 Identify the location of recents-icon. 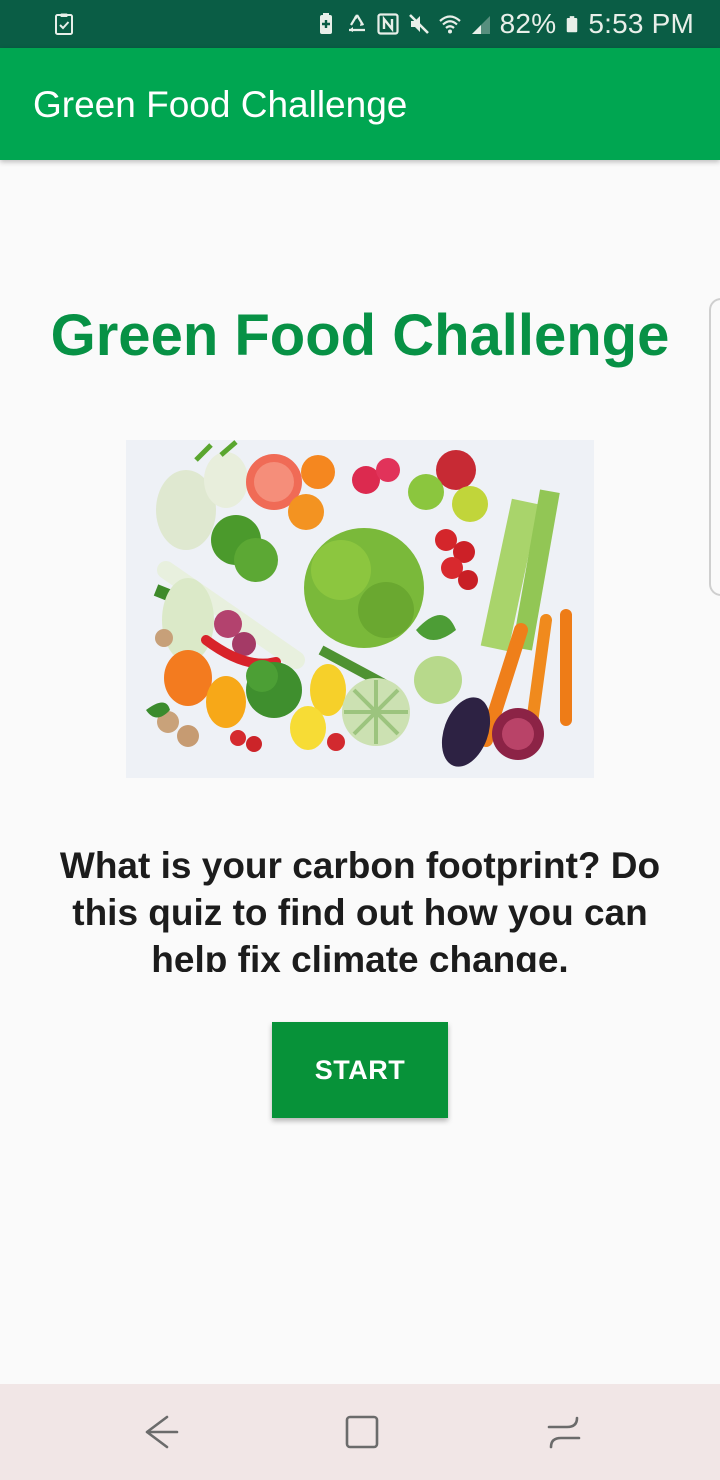
(564, 1432).